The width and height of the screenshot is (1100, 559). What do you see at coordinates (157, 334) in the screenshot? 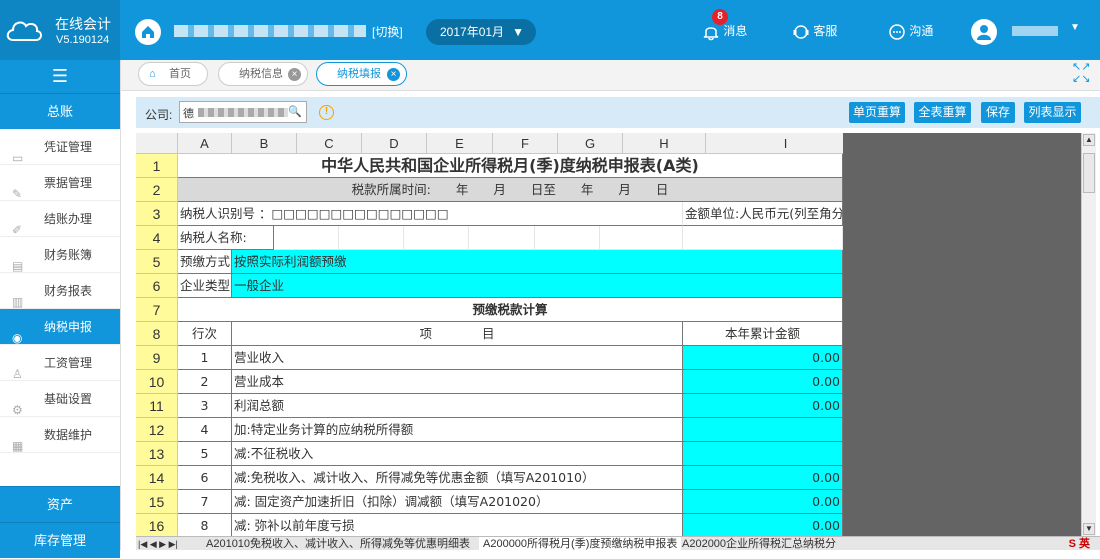
I see `row-header: 8` at bounding box center [157, 334].